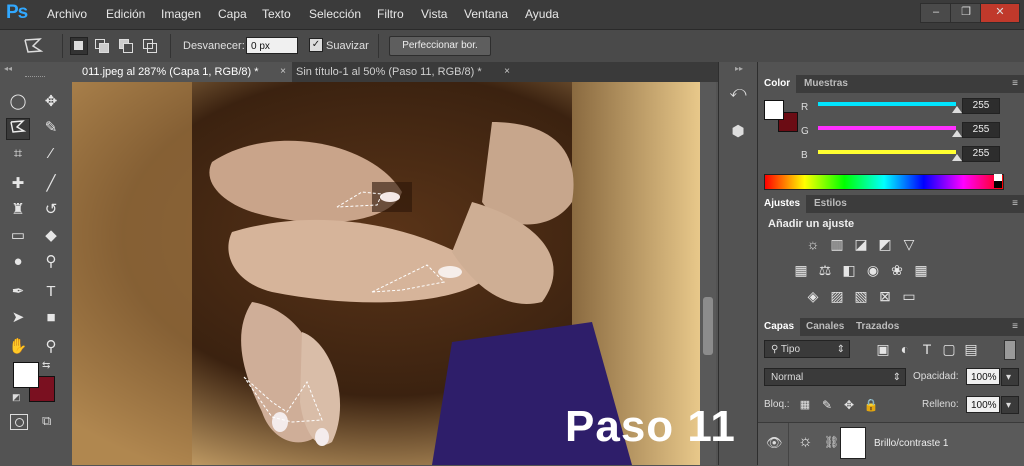  I want to click on channel-b-value: 255, so click(981, 154).